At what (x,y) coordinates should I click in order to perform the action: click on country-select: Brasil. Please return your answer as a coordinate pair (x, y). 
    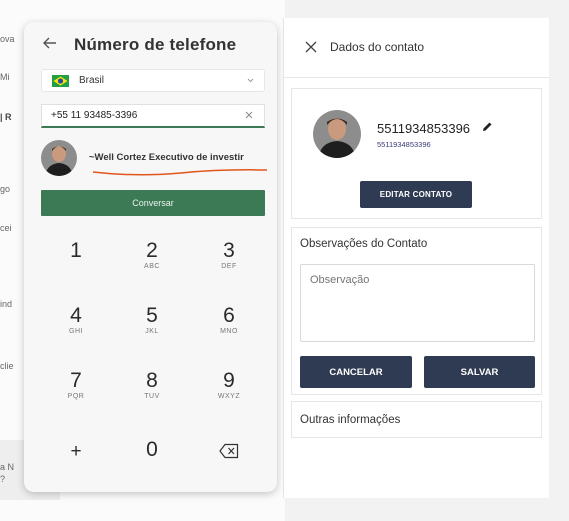
    Looking at the image, I should click on (153, 80).